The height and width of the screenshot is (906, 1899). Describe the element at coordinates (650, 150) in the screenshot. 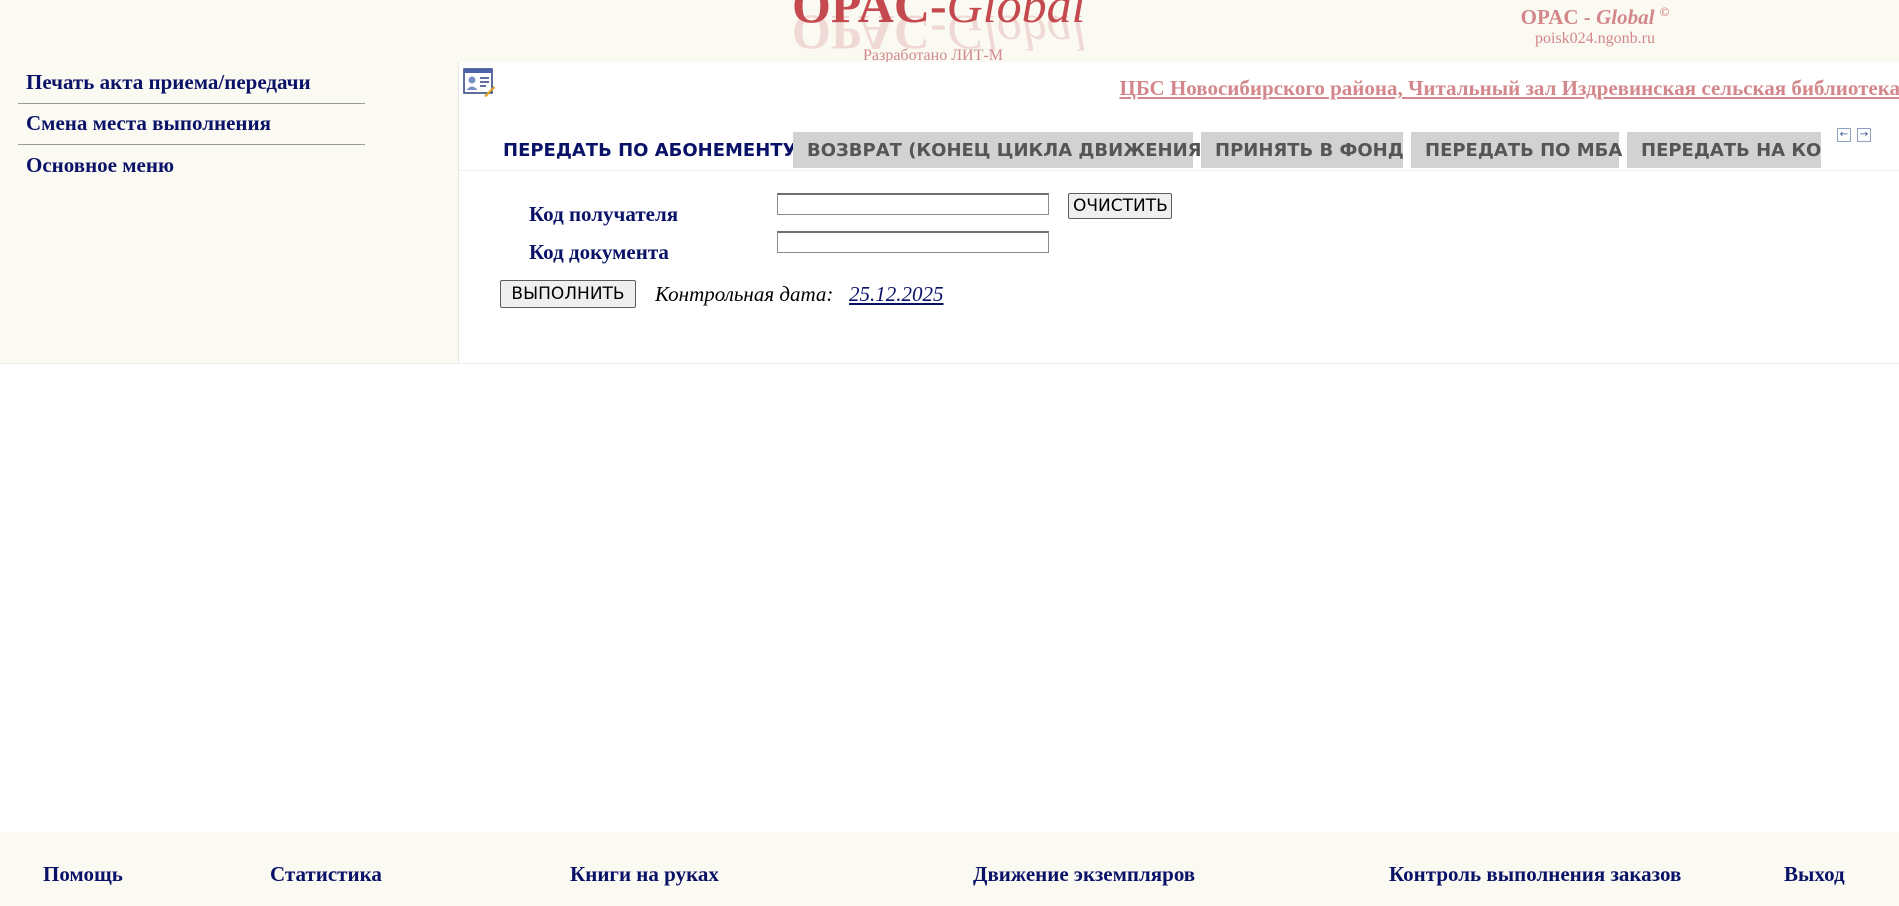

I see `tab-label: ПЕРЕДАТЬ ПО АБОНЕМЕНТУ` at that location.